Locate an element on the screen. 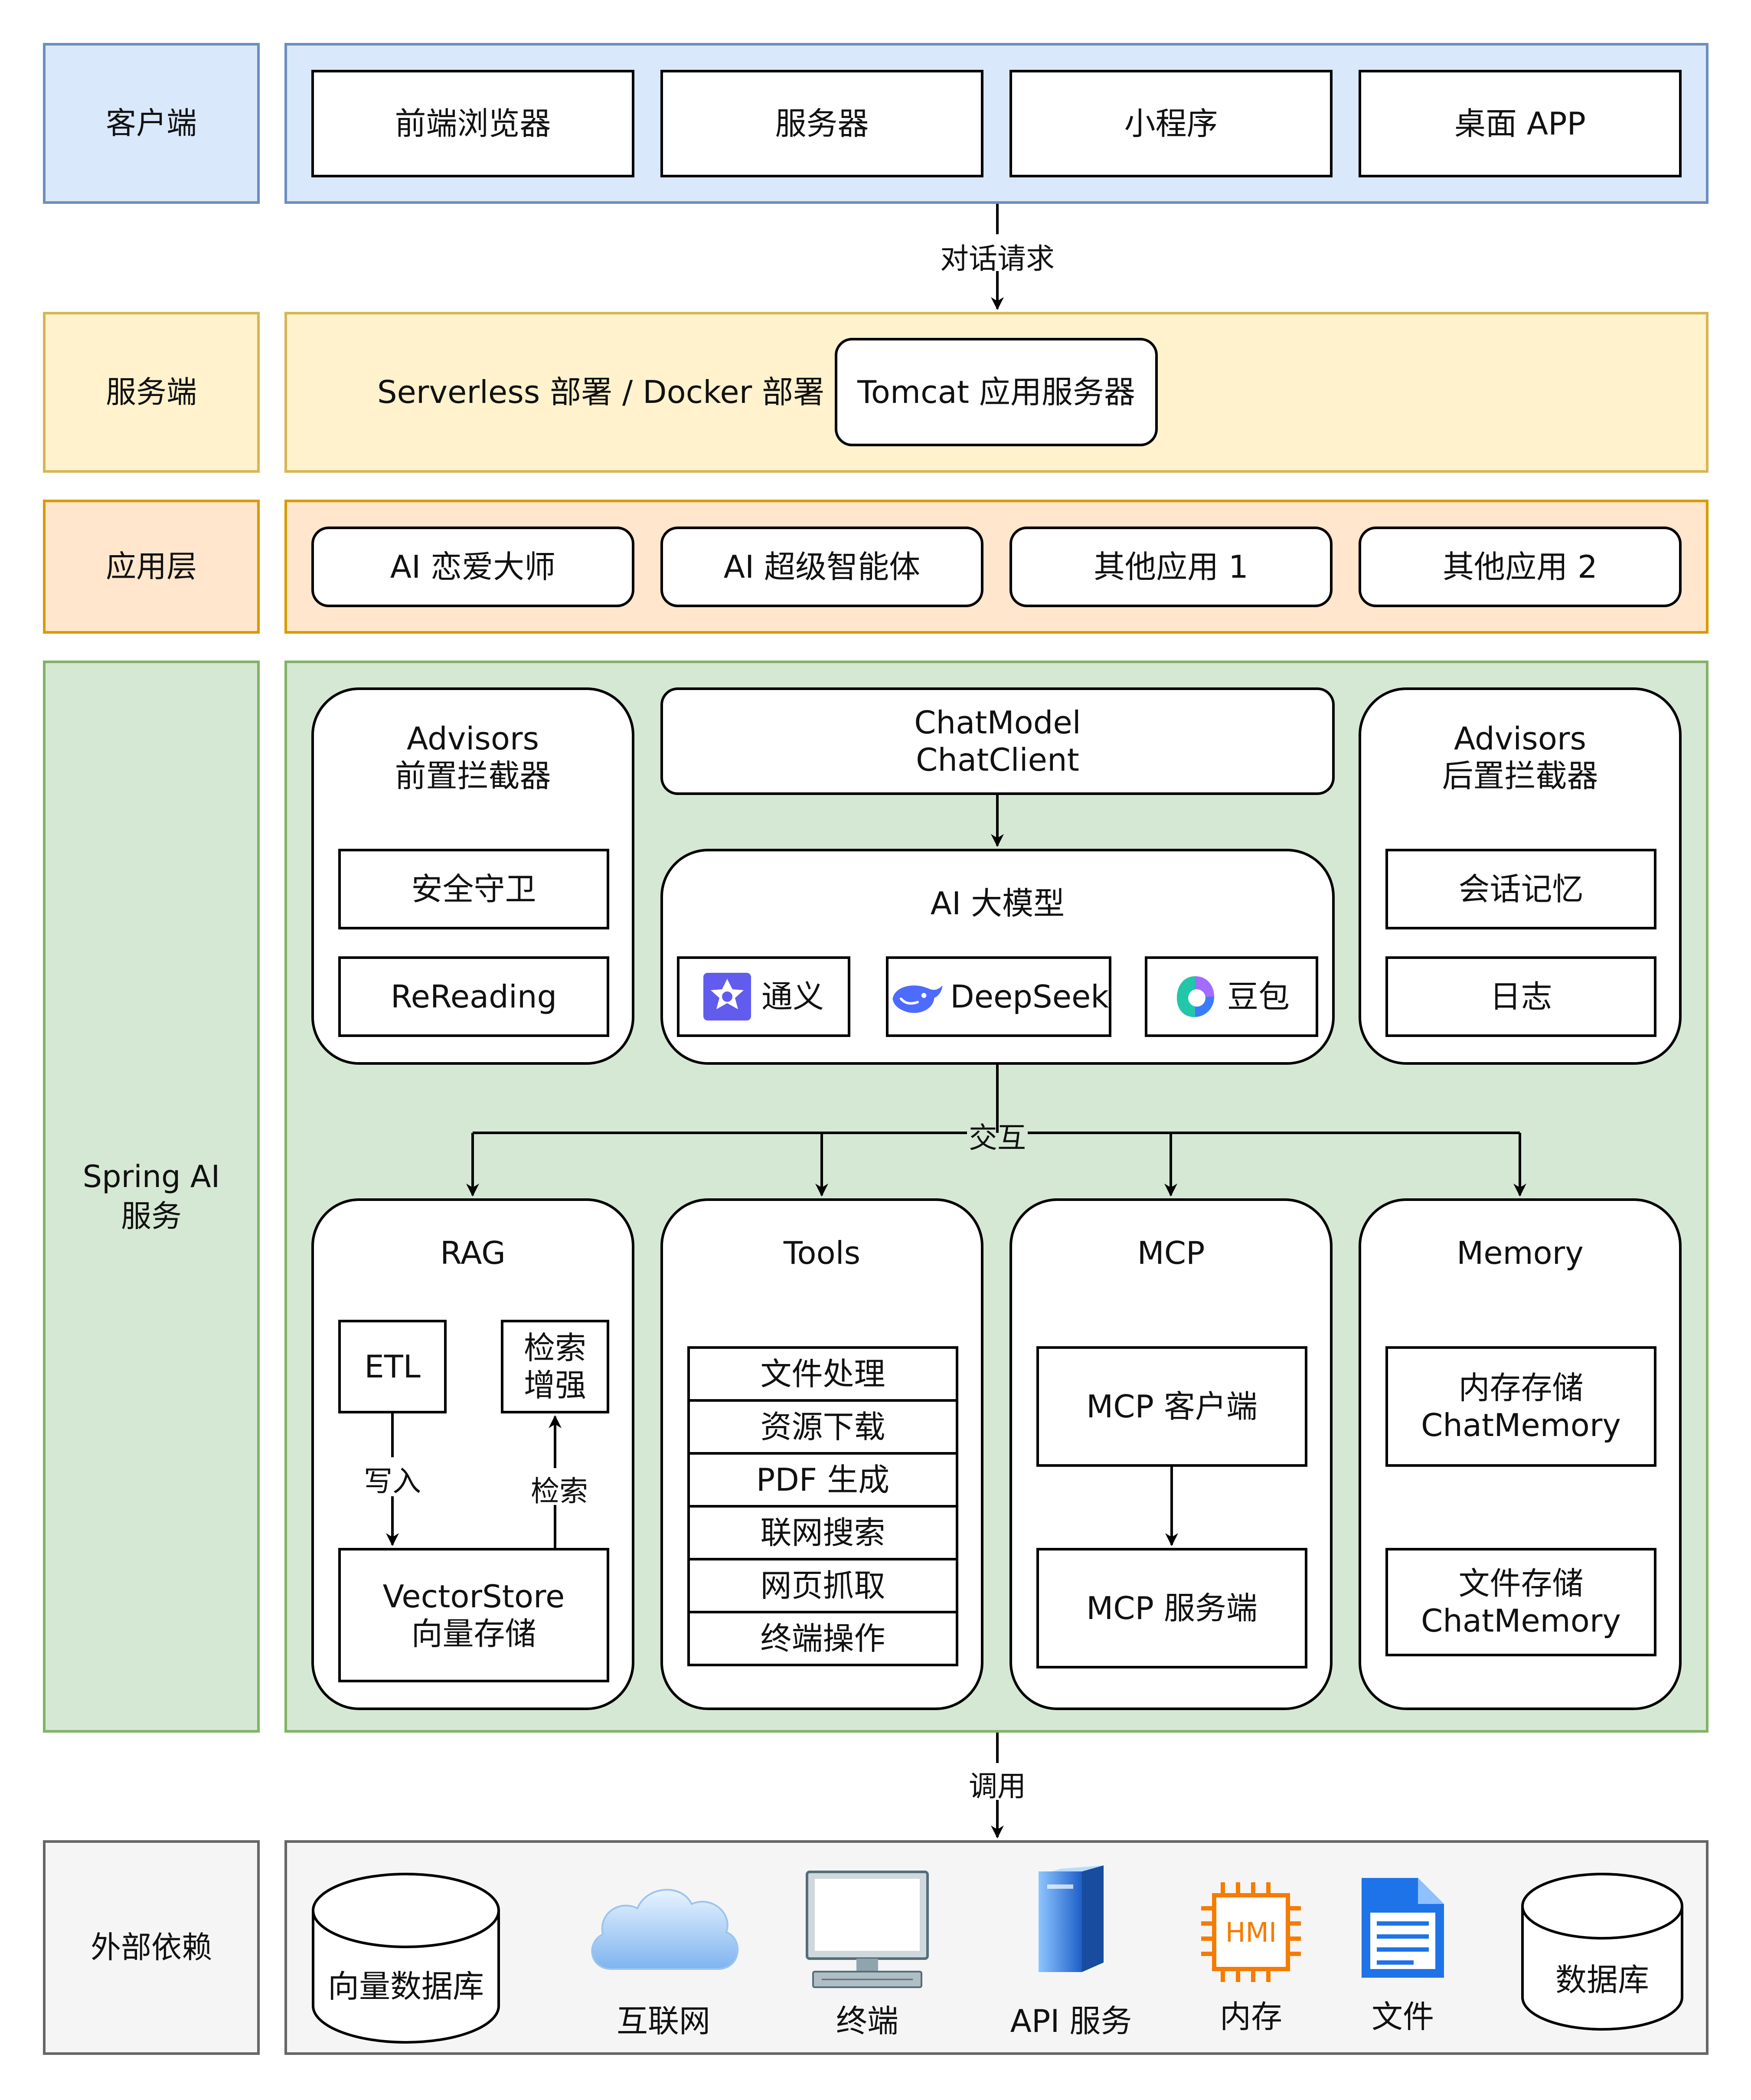 The width and height of the screenshot is (1751, 2100). terminal-icon is located at coordinates (867, 1929).